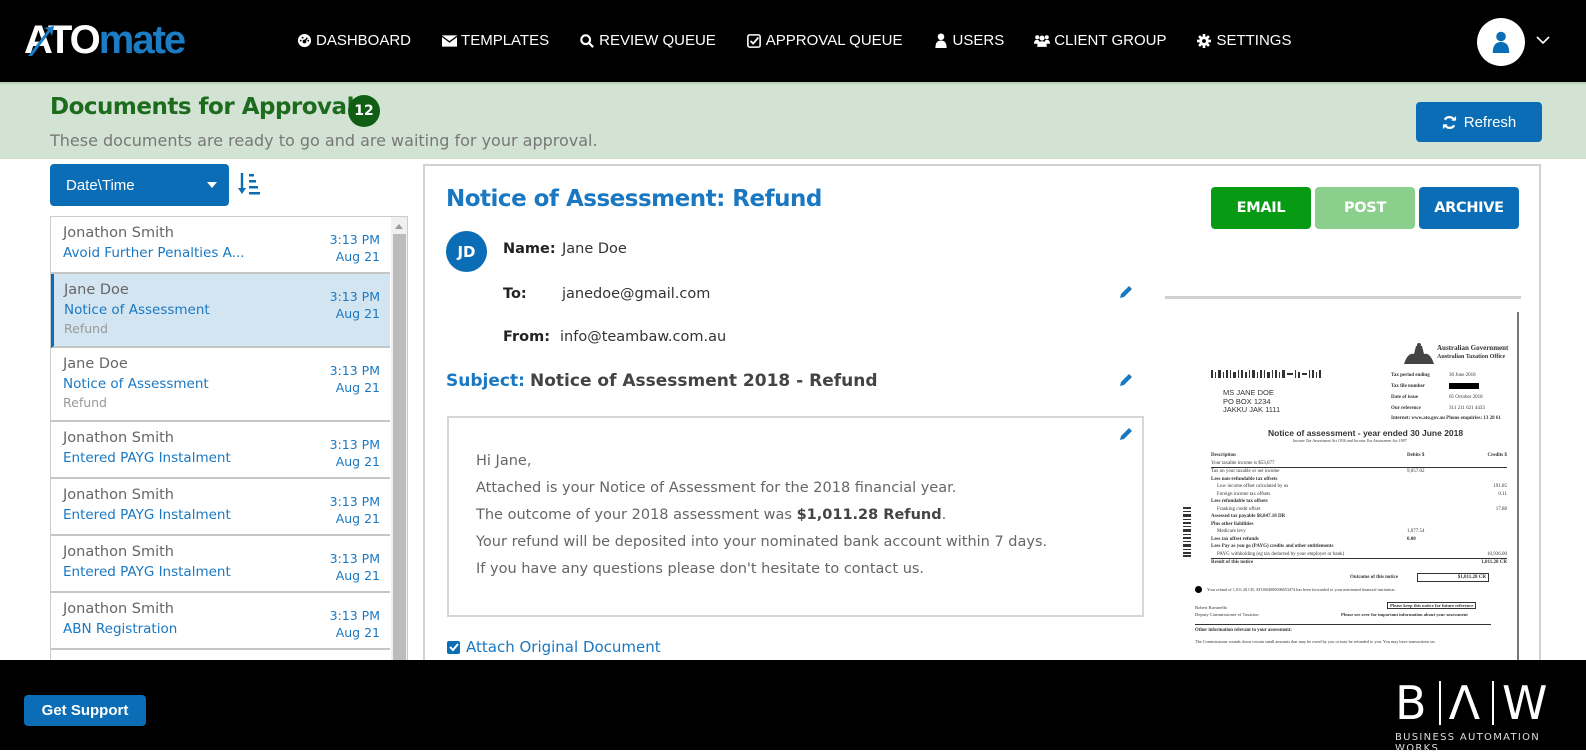 The width and height of the screenshot is (1586, 754). Describe the element at coordinates (978, 40) in the screenshot. I see `nav-users-label: USERS` at that location.